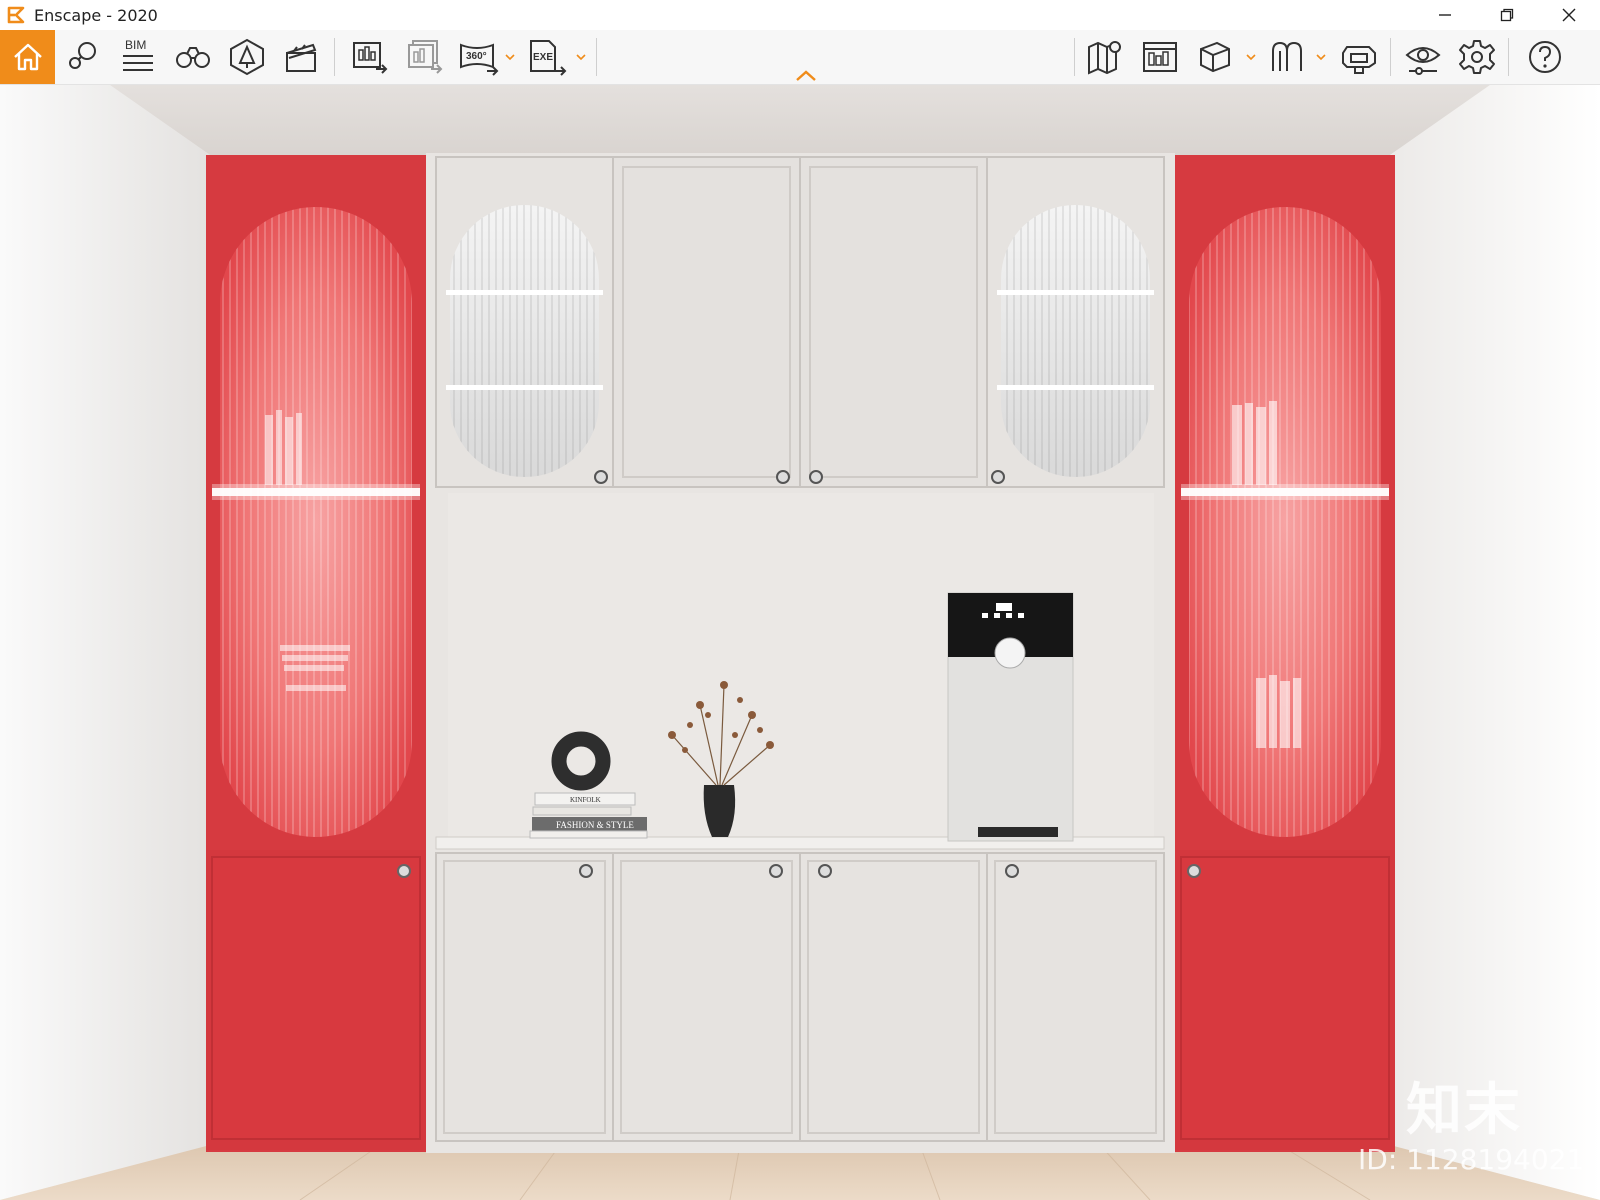 This screenshot has width=1600, height=1200. I want to click on batch-render-icon, so click(425, 57).